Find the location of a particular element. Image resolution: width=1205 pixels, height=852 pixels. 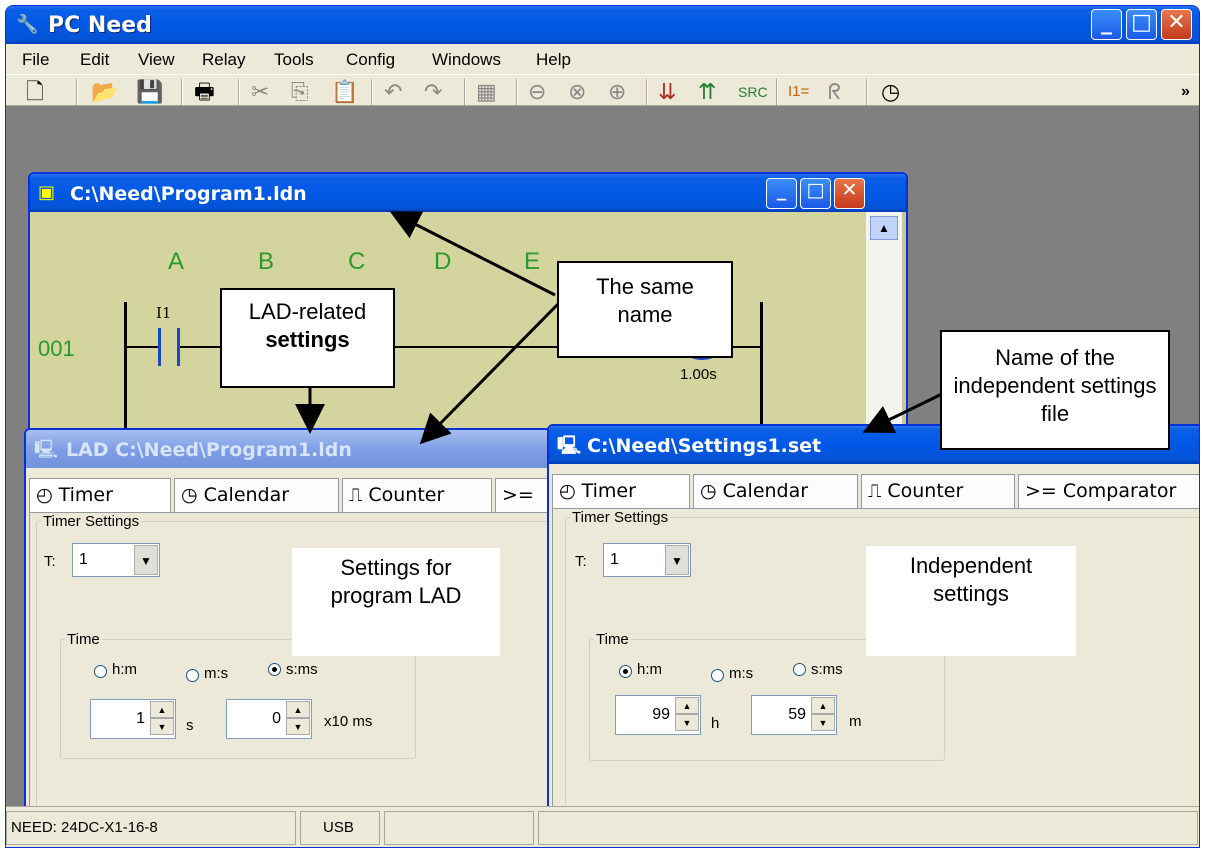

lad-related-callout: LAD-related settings is located at coordinates (307, 338).